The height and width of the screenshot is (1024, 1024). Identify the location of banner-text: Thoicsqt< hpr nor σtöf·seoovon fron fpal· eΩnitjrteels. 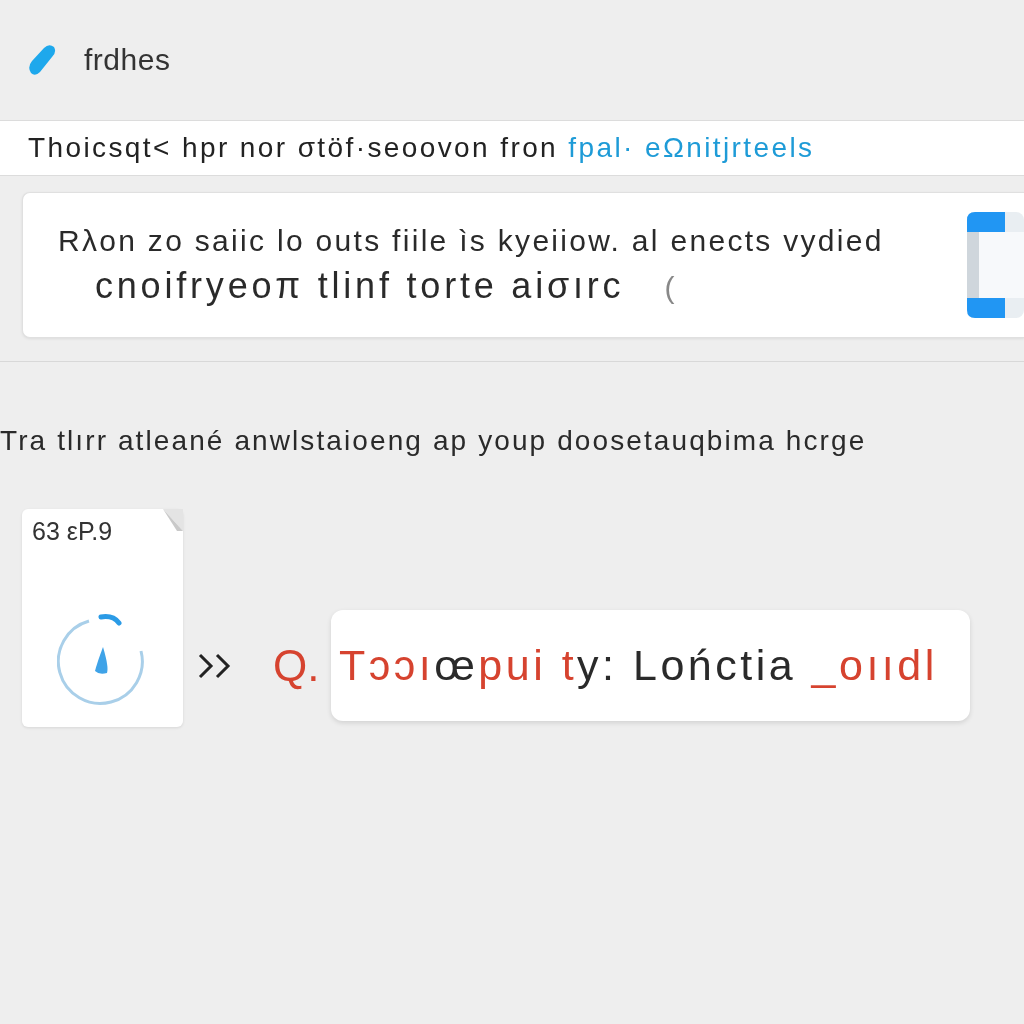
(421, 148).